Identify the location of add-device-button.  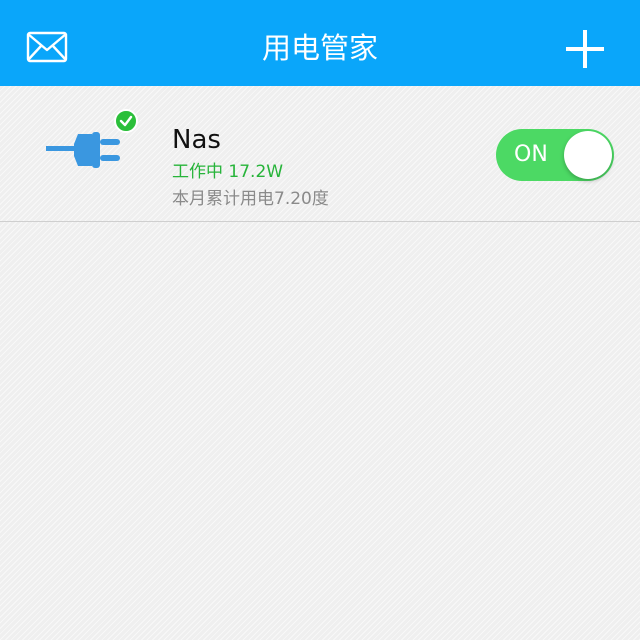
(585, 49).